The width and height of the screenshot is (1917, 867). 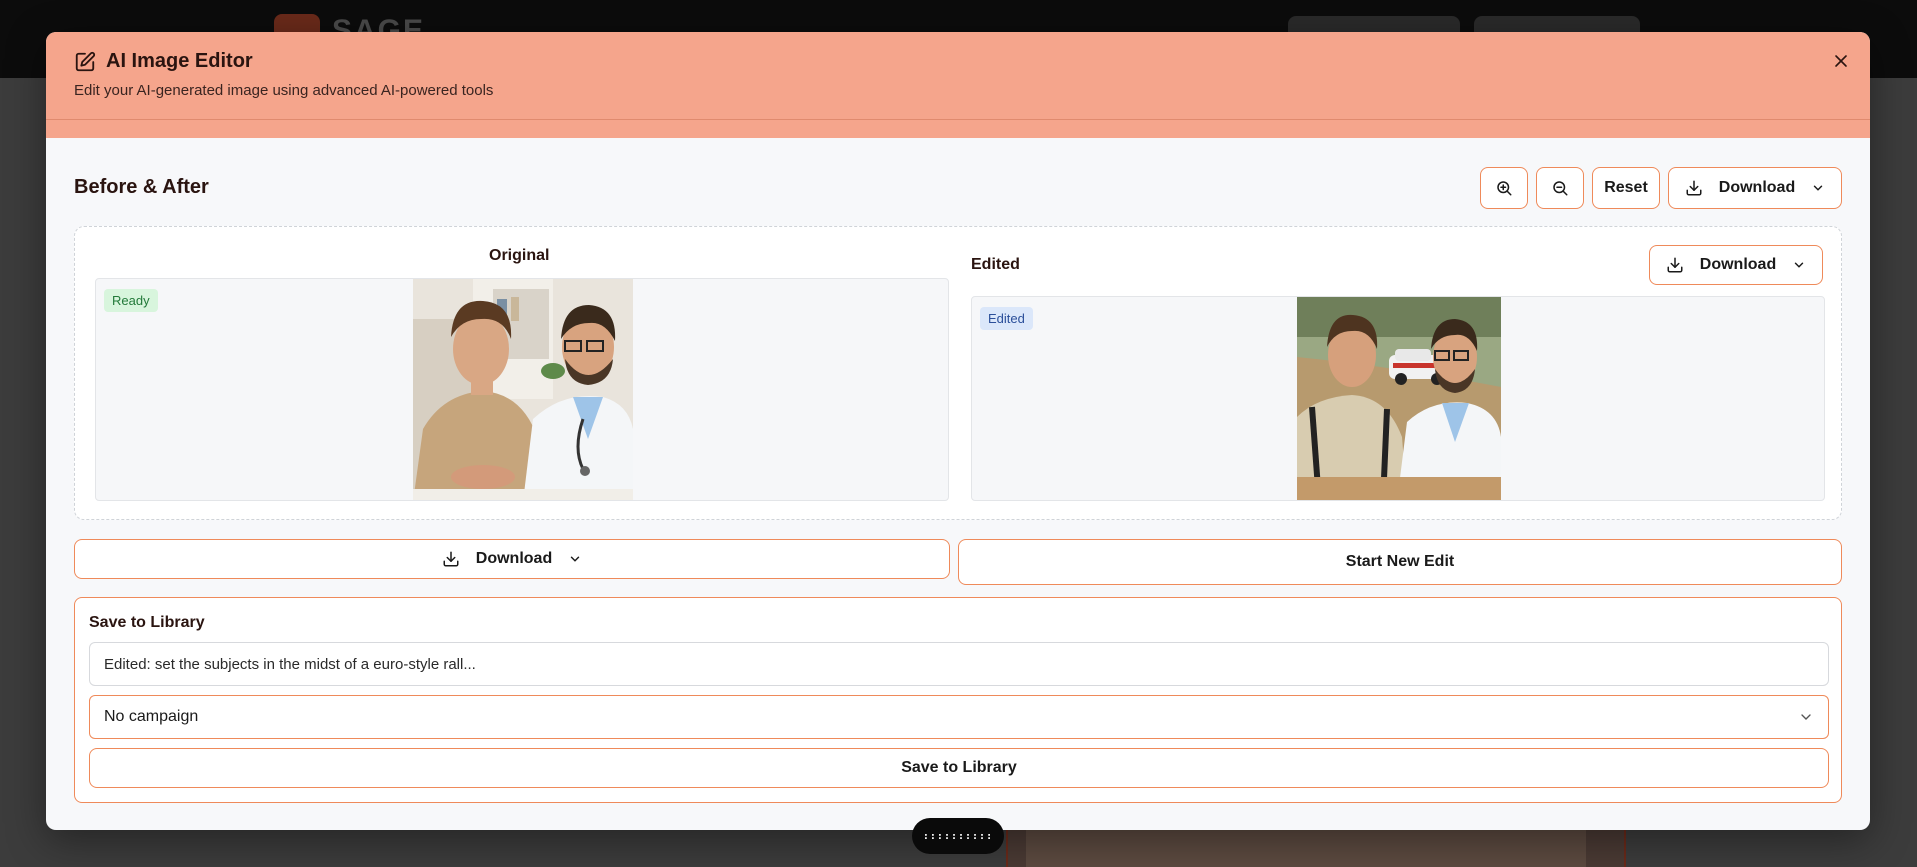 I want to click on original-image, so click(x=523, y=389).